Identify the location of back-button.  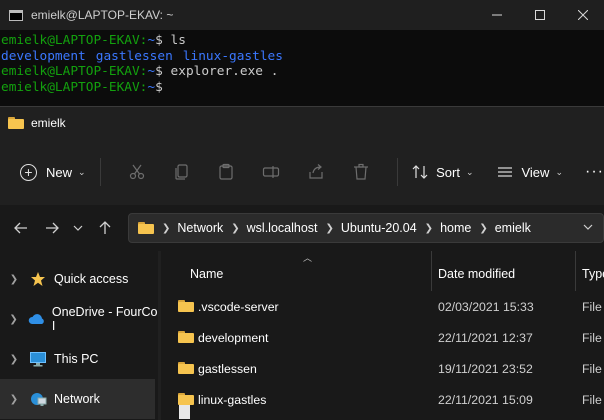
(21, 228).